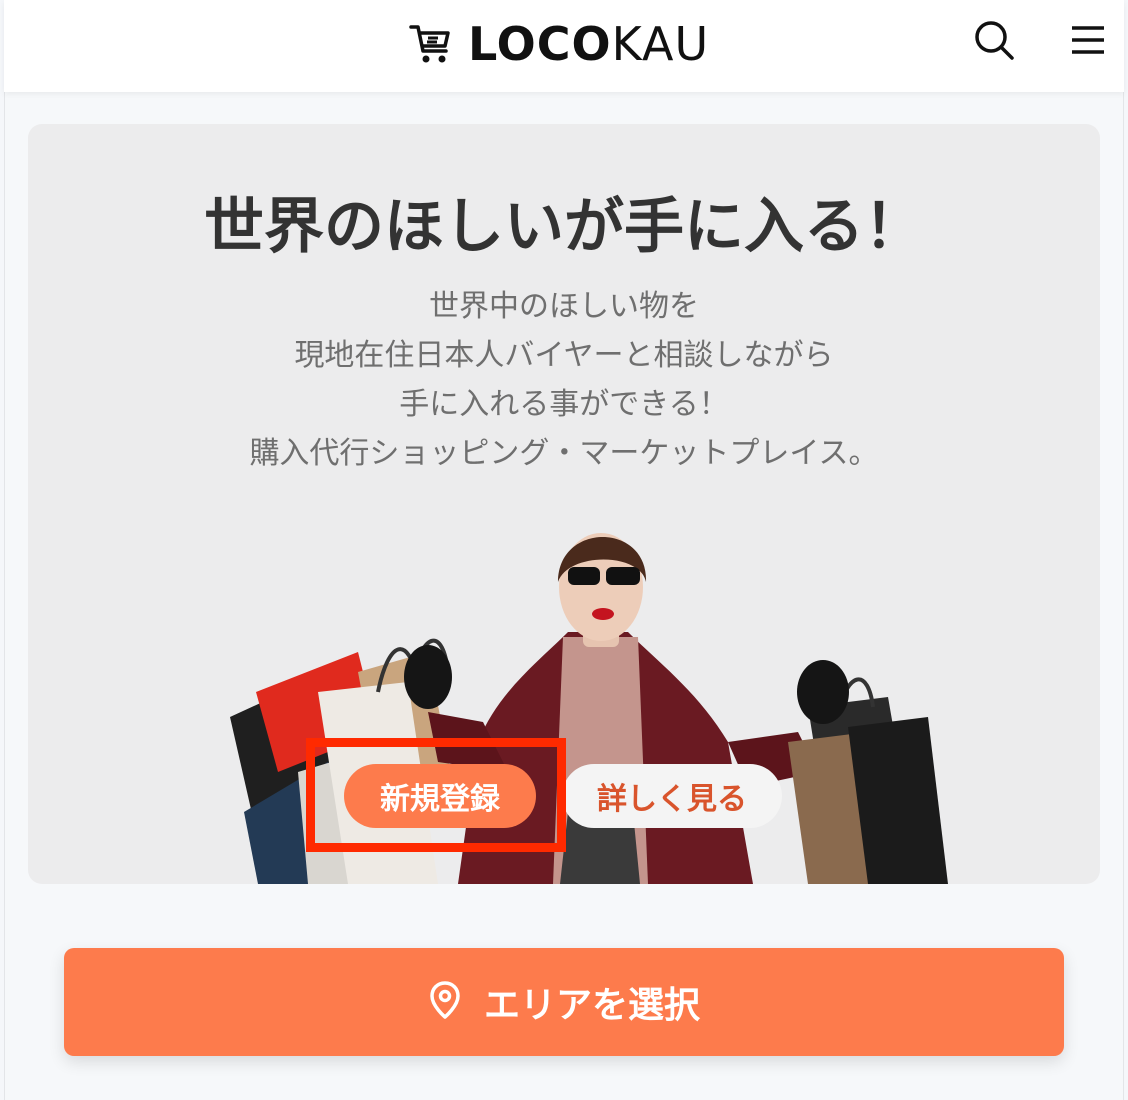 This screenshot has width=1128, height=1100. I want to click on search-icon, so click(995, 41).